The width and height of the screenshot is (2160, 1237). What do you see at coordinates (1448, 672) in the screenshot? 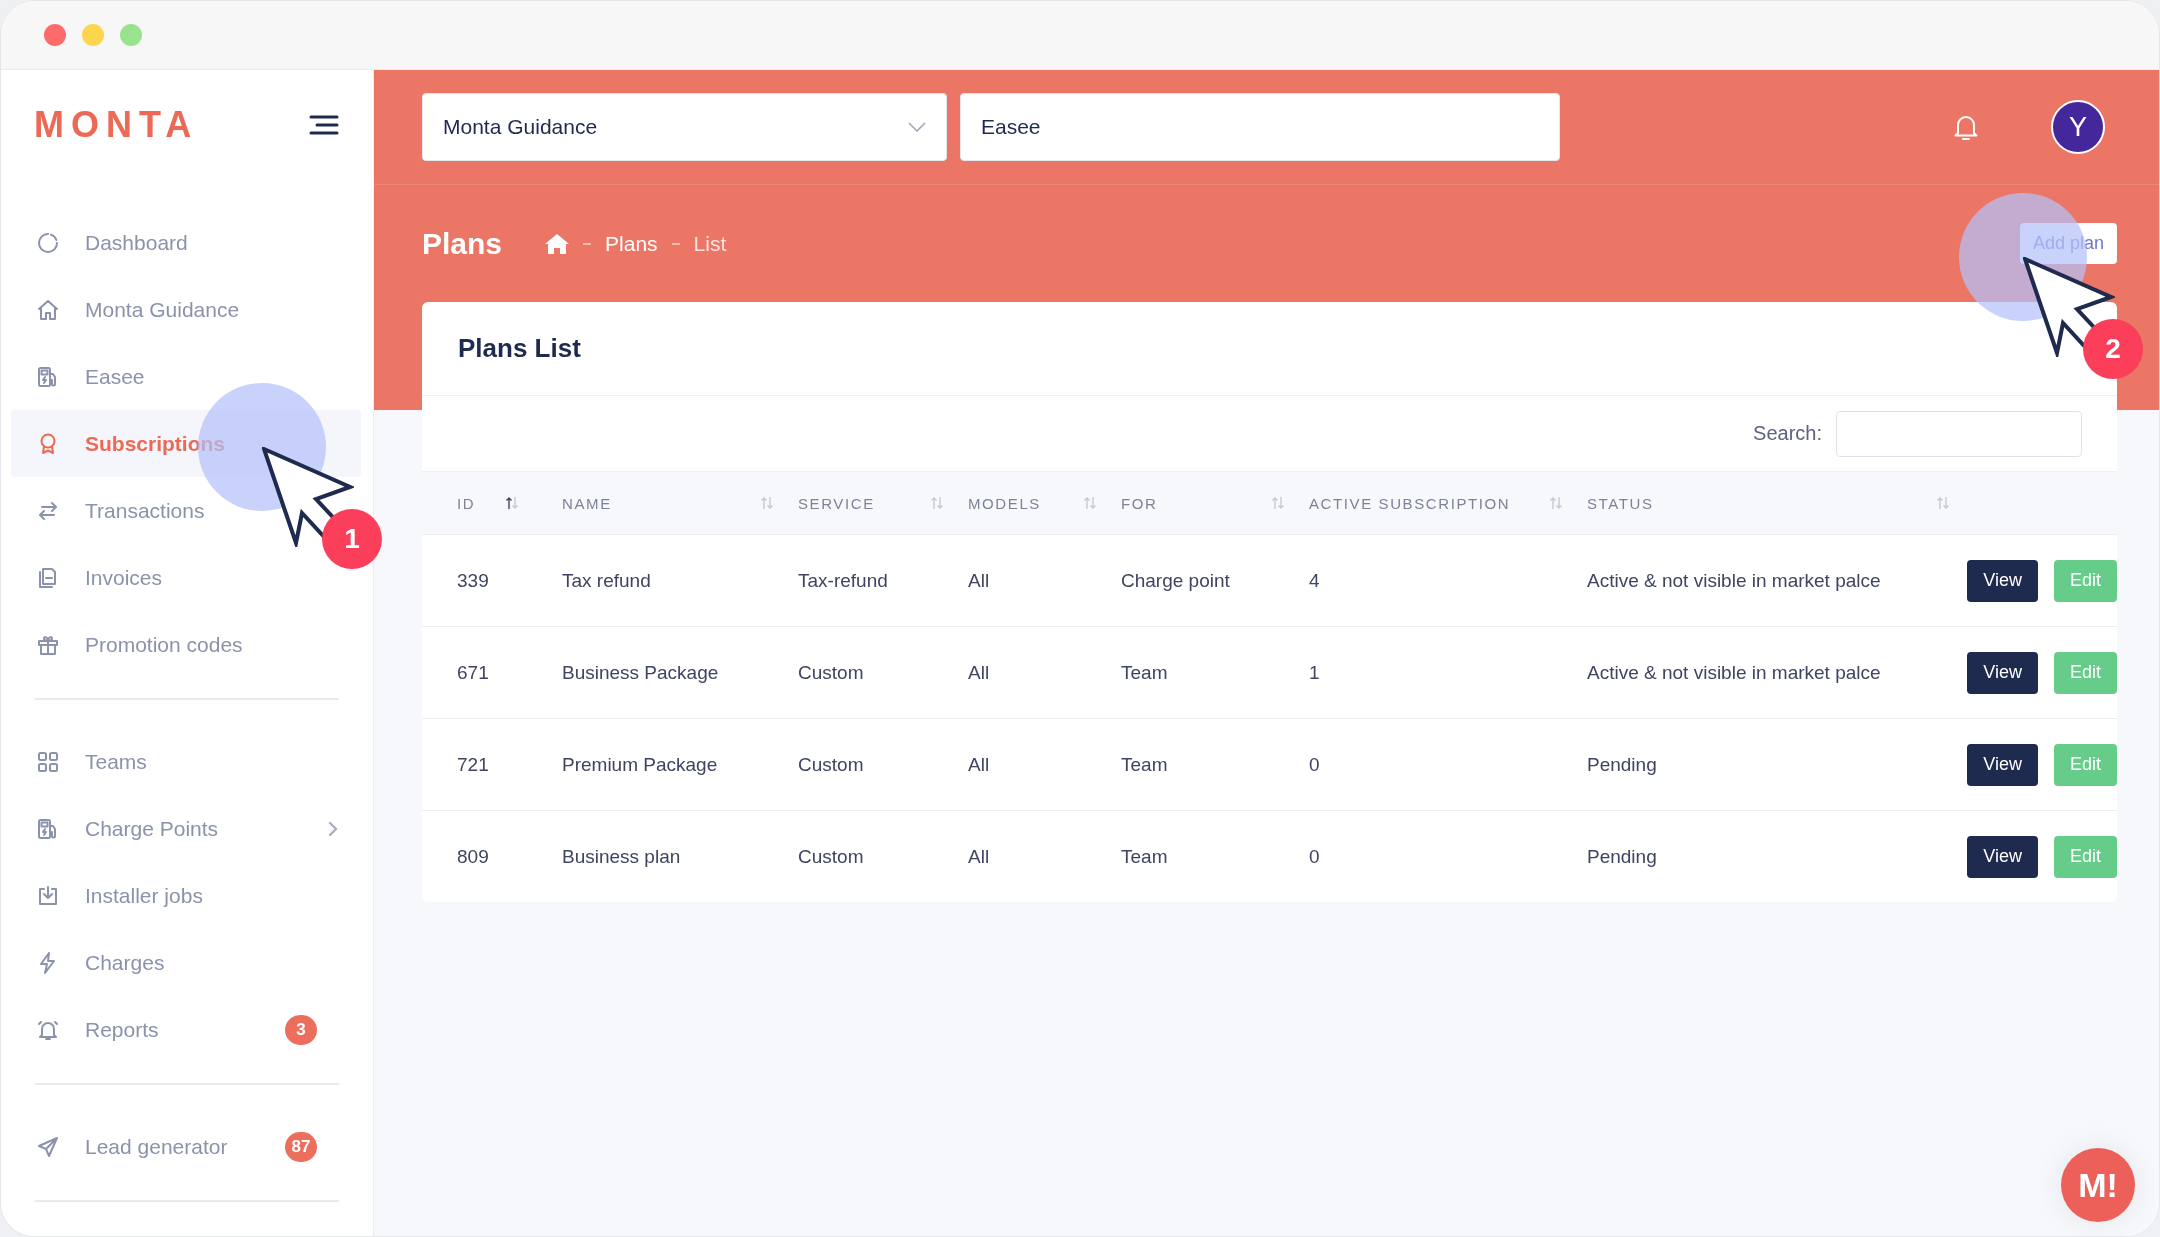
I see `table-cell: 1` at bounding box center [1448, 672].